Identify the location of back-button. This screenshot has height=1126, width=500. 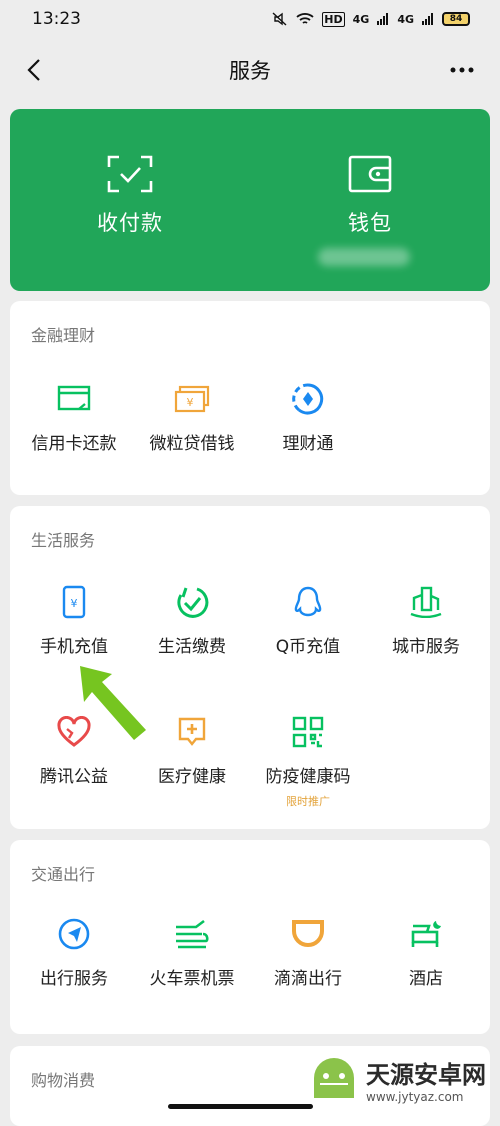
(34, 70).